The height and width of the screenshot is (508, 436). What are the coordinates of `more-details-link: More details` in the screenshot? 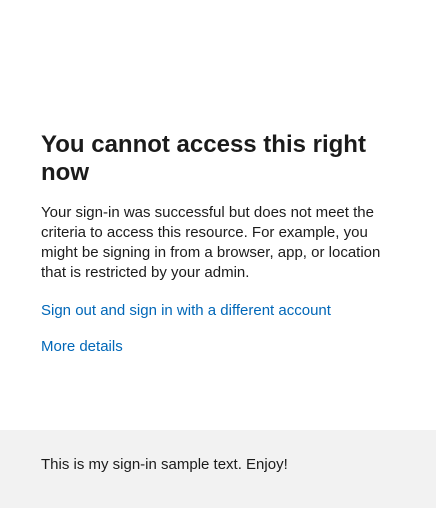 It's located at (221, 347).